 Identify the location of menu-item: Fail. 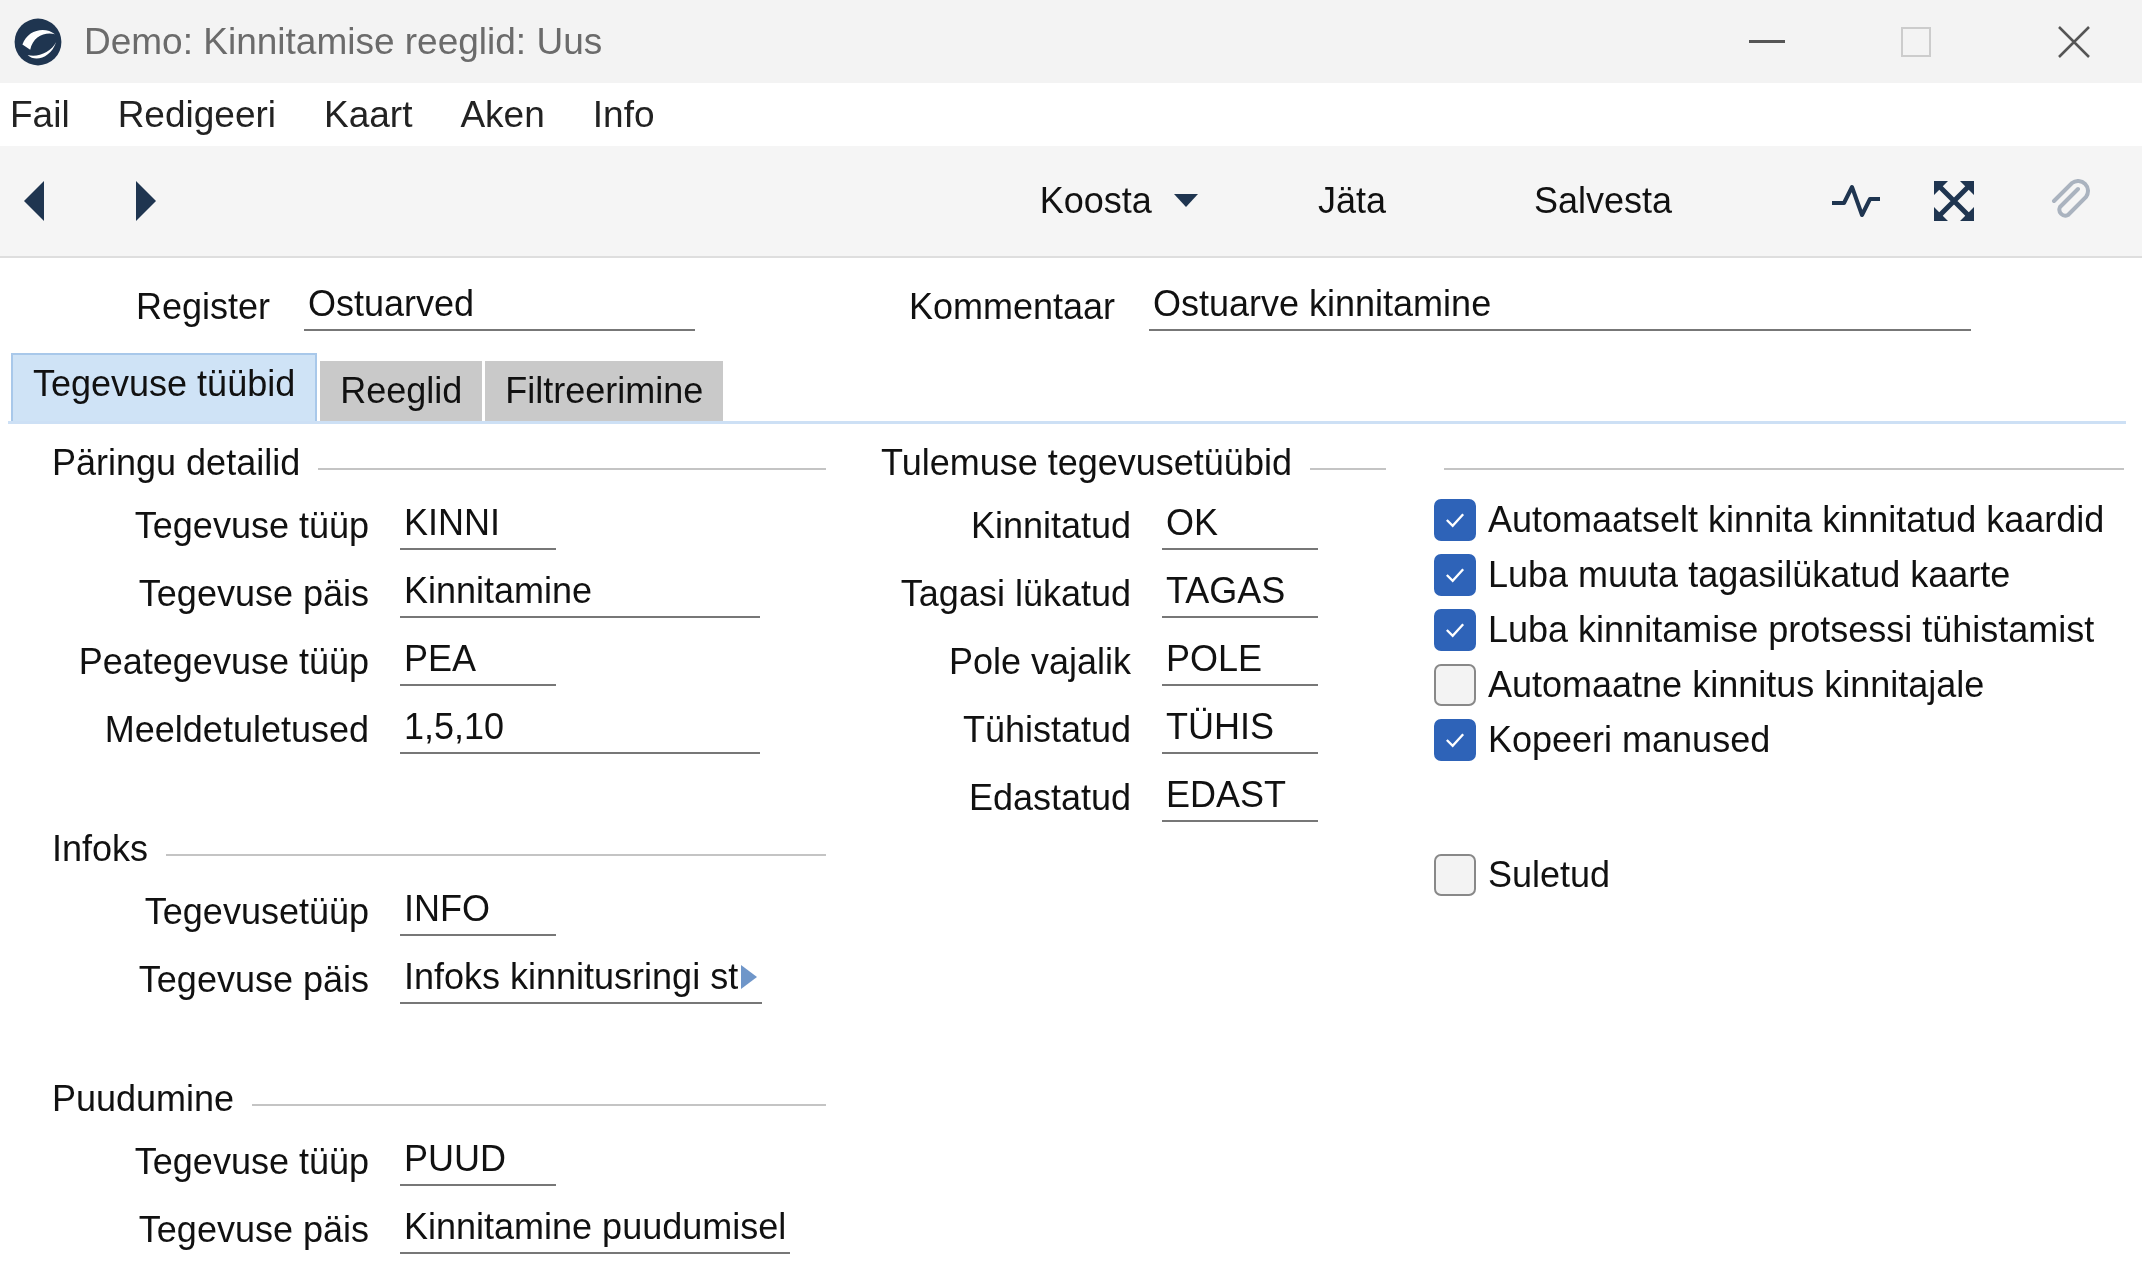
(40, 114).